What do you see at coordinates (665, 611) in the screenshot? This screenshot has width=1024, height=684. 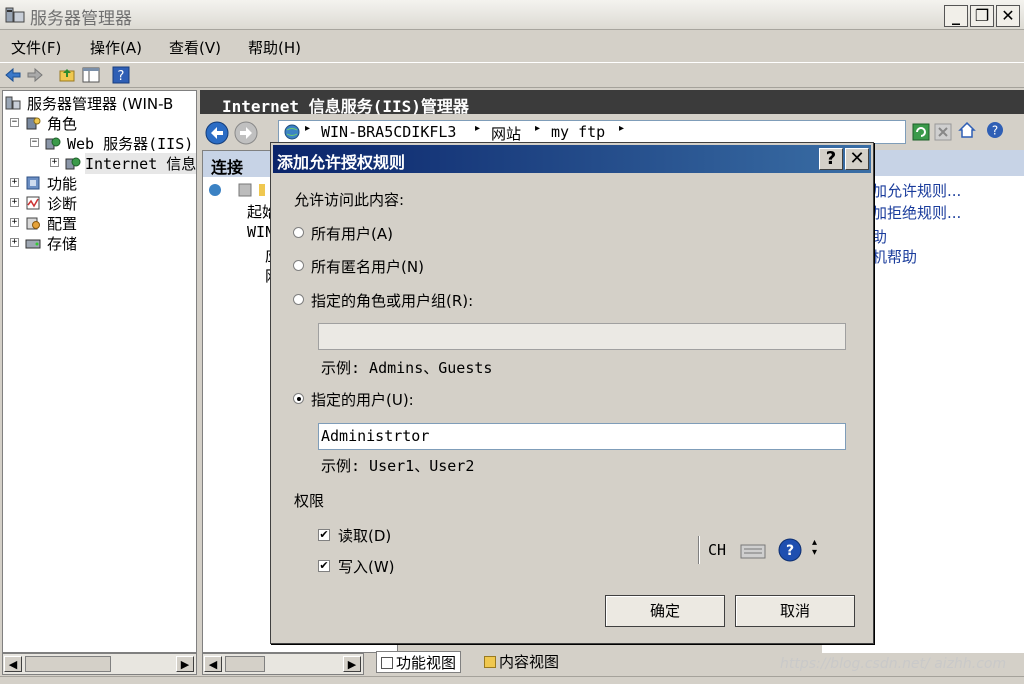 I see `ok-button: 确定` at bounding box center [665, 611].